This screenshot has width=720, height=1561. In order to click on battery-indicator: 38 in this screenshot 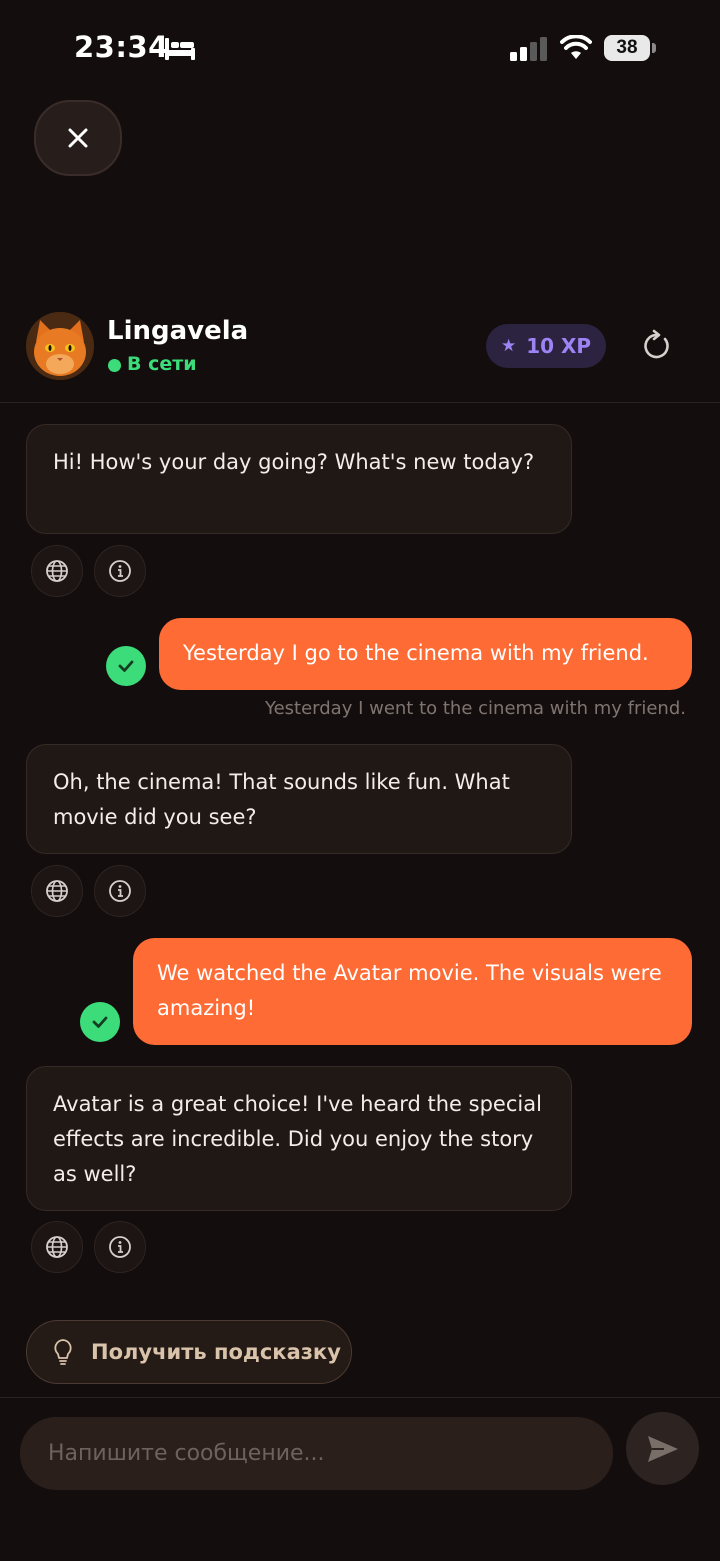, I will do `click(630, 48)`.